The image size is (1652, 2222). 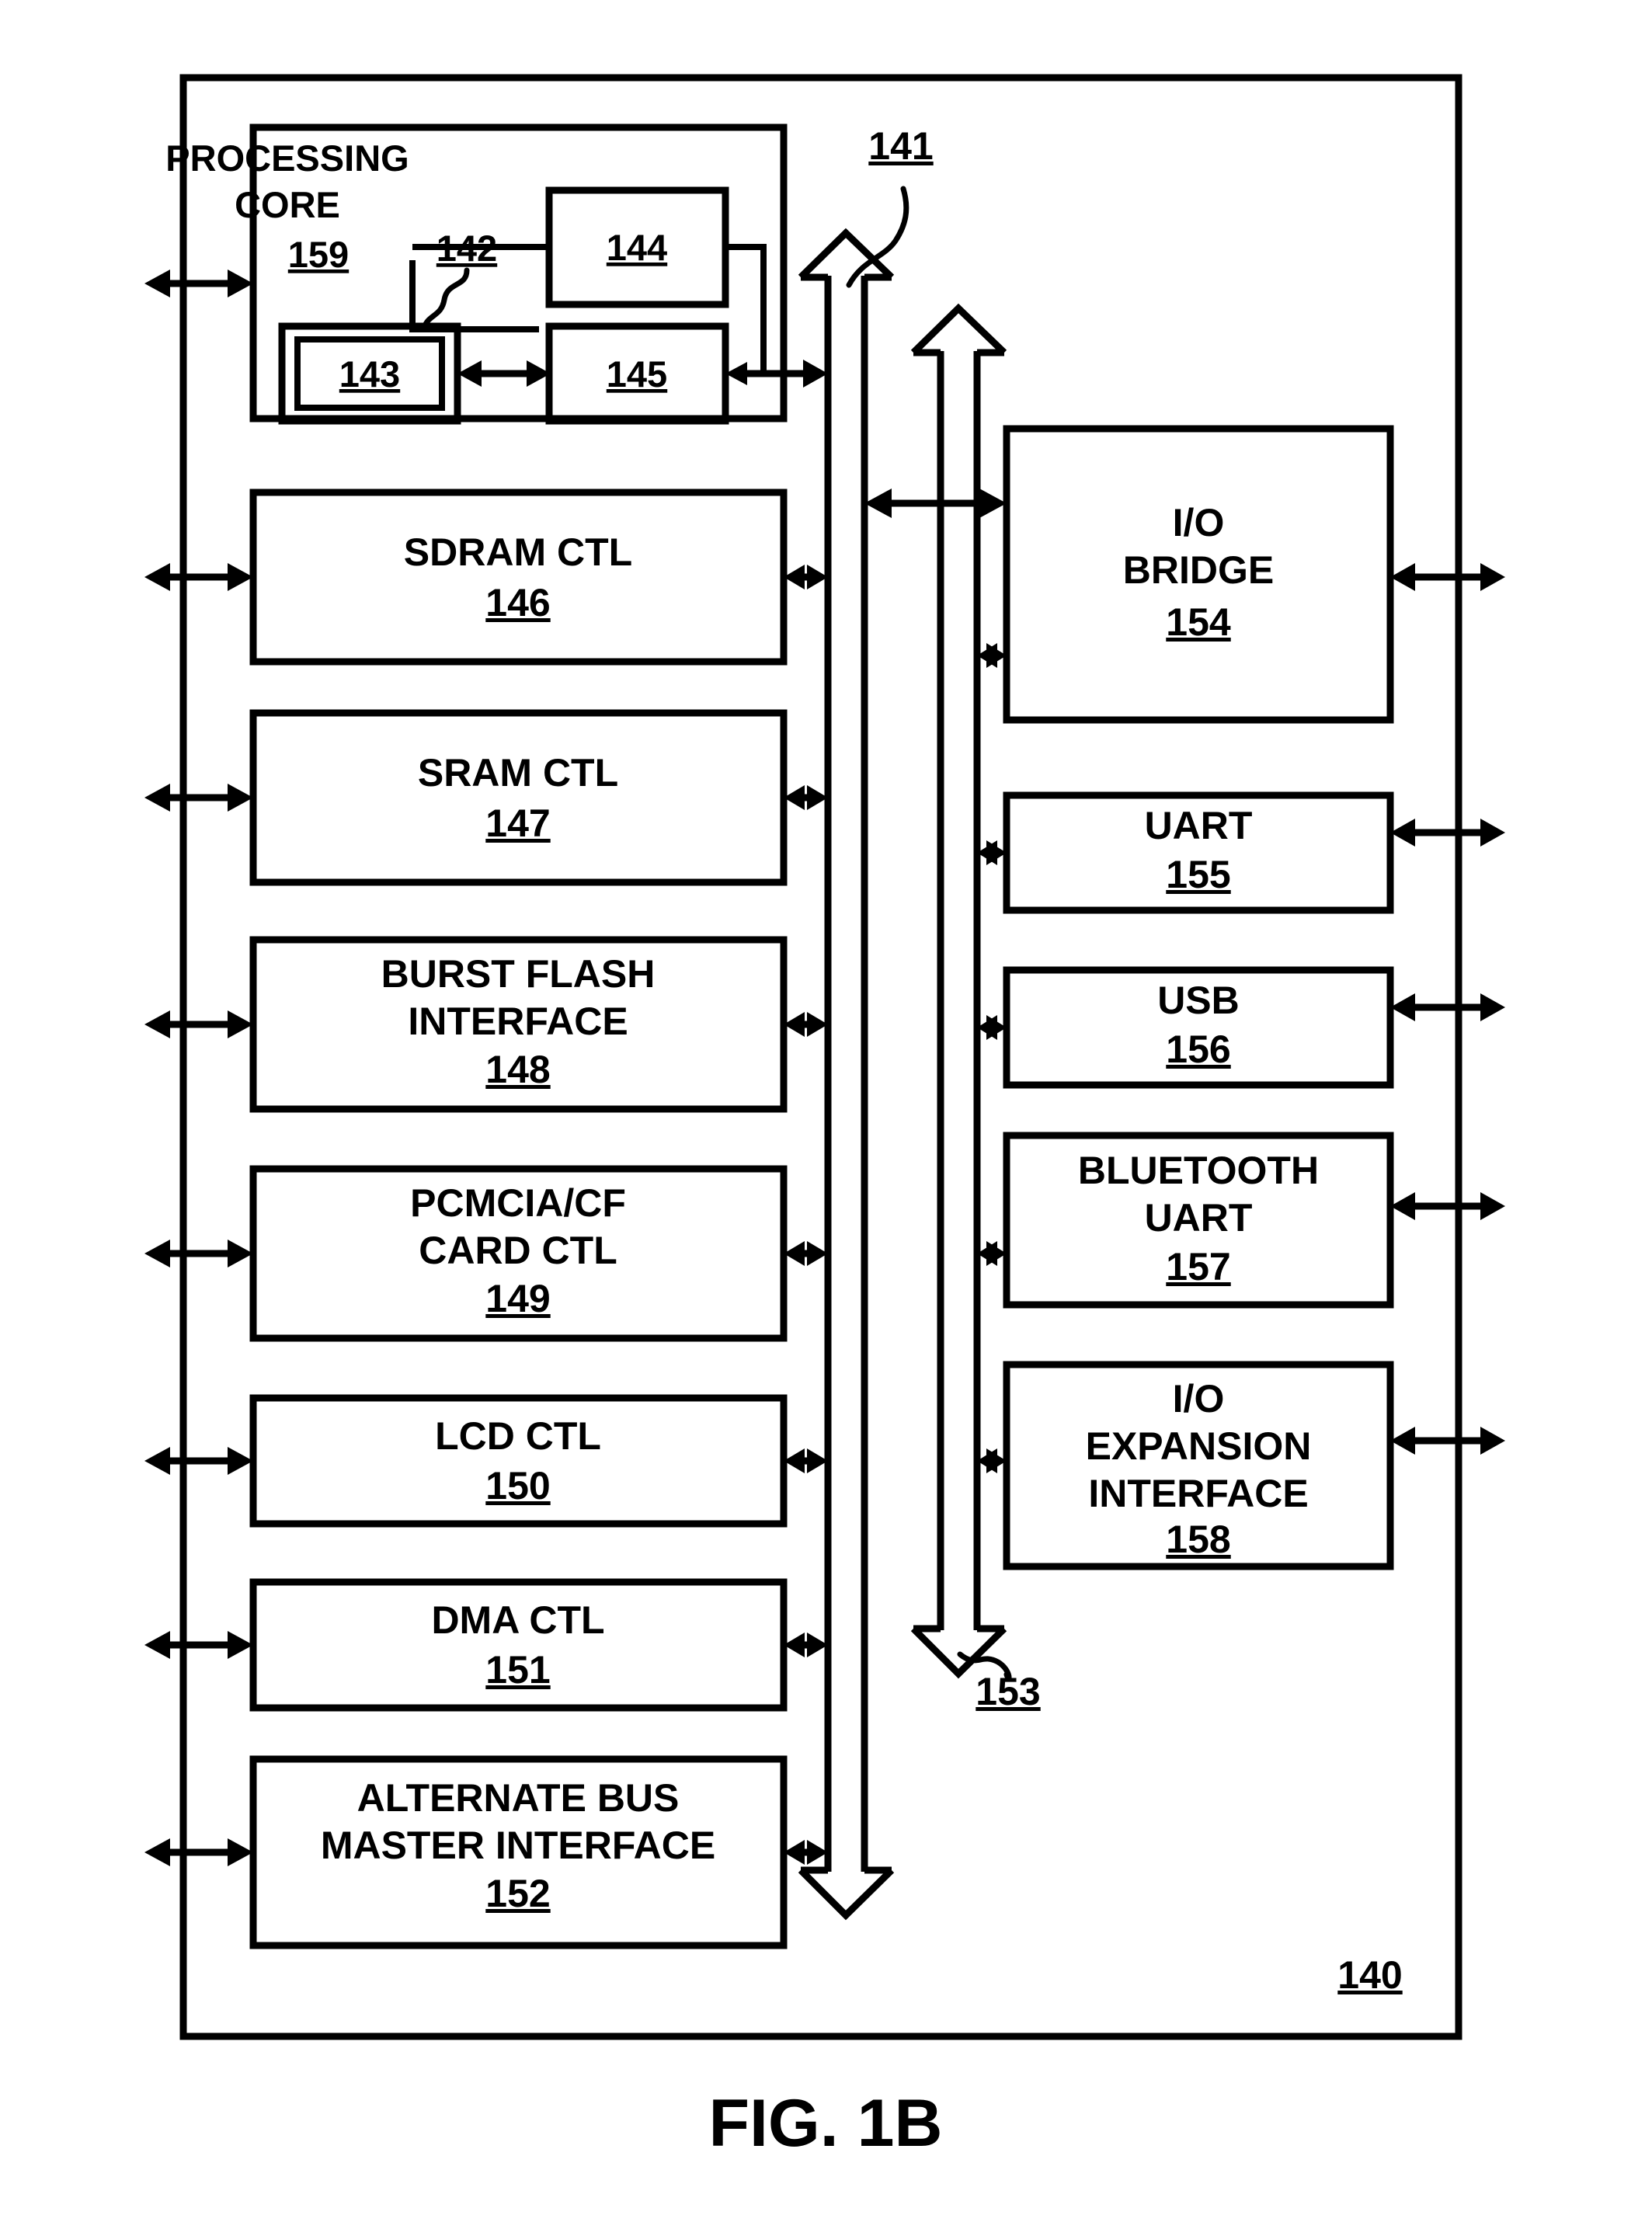 I want to click on block-ref: 156, so click(x=1198, y=1049).